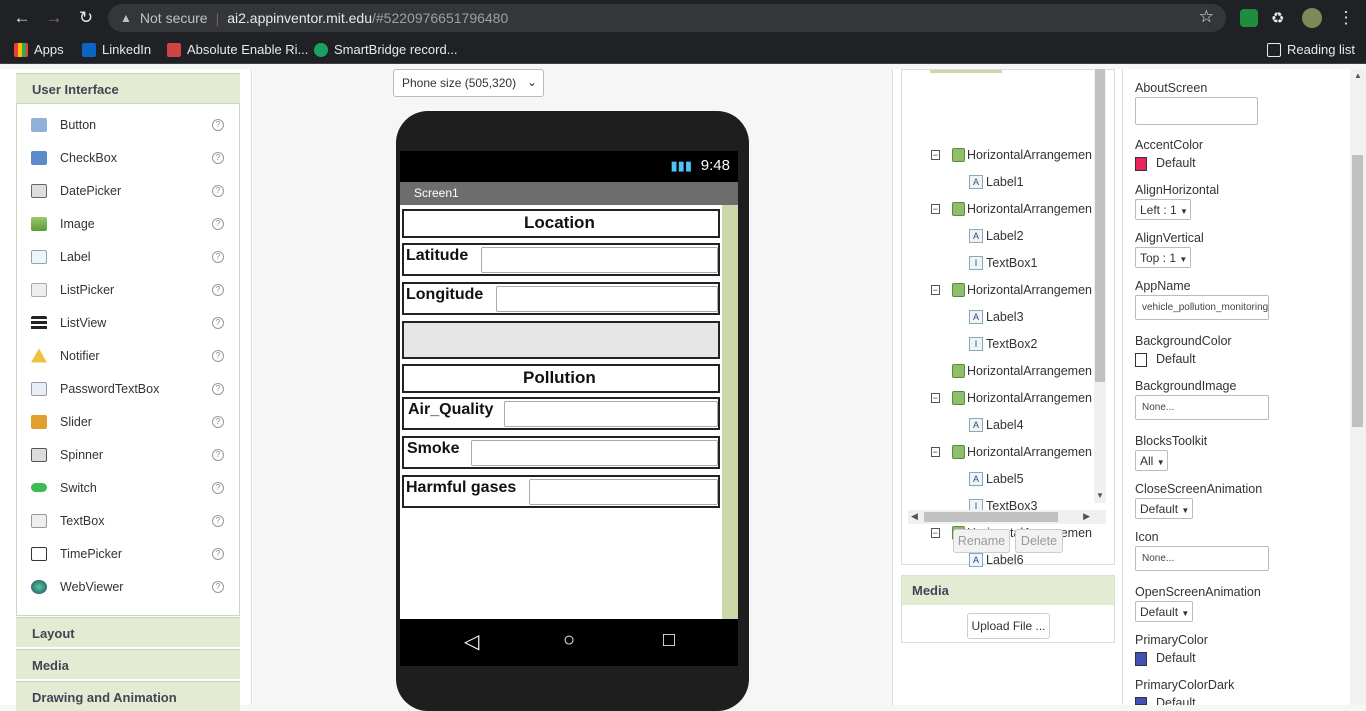 The height and width of the screenshot is (711, 1366). What do you see at coordinates (86, 18) in the screenshot?
I see `reload-icon: ↻` at bounding box center [86, 18].